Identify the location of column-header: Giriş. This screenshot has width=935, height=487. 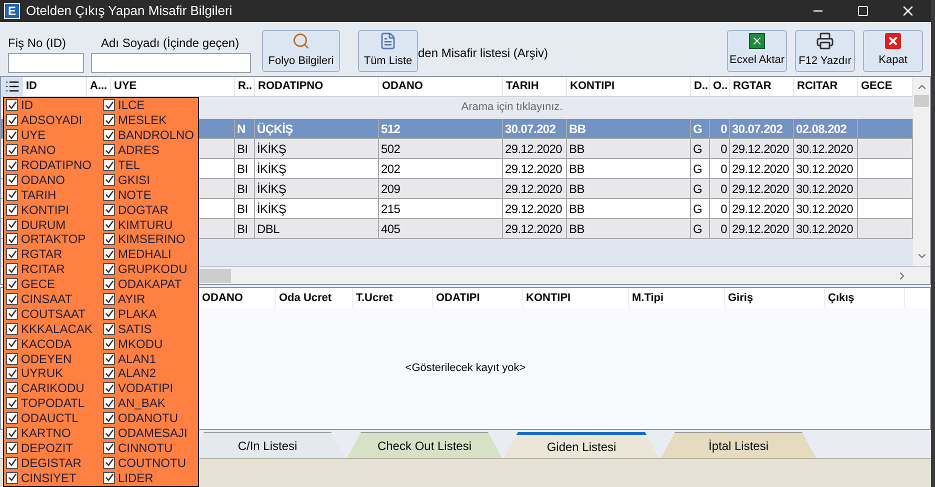
(740, 298).